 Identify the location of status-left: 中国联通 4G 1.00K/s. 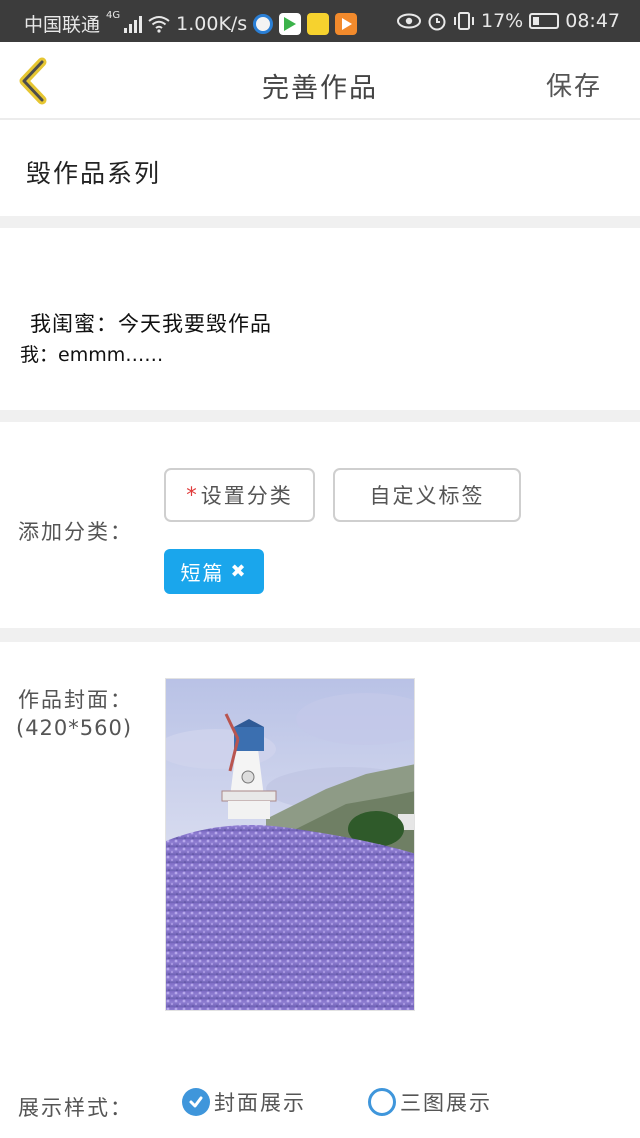
(191, 23).